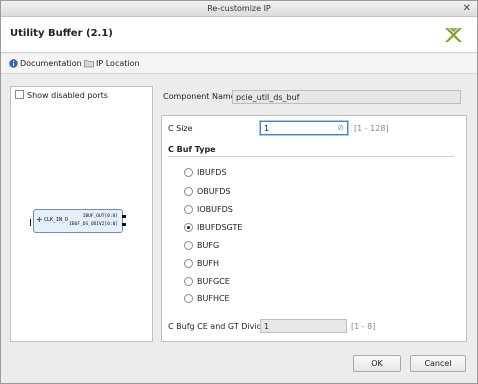 This screenshot has height=384, width=478. What do you see at coordinates (215, 209) in the screenshot?
I see `radio-label: IOBUFDS` at bounding box center [215, 209].